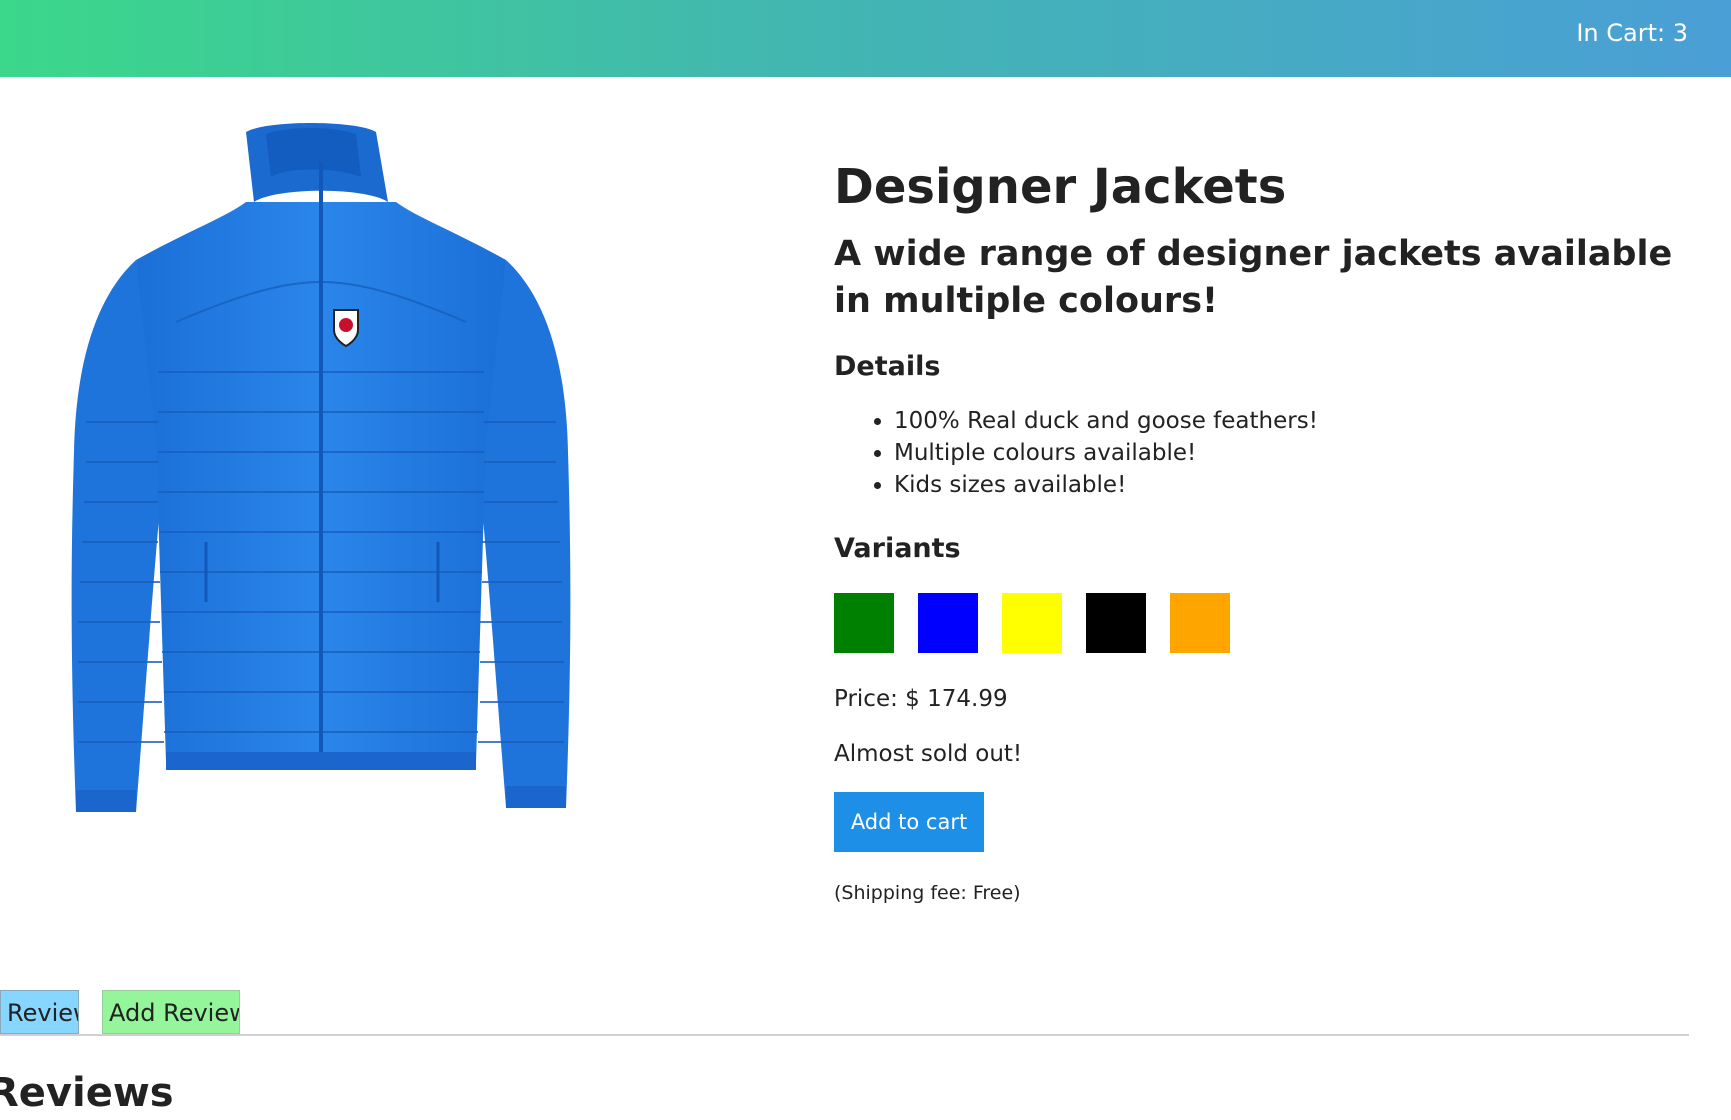 Image resolution: width=1731 pixels, height=1120 pixels. What do you see at coordinates (928, 754) in the screenshot?
I see `stock-status: Almost sold out!` at bounding box center [928, 754].